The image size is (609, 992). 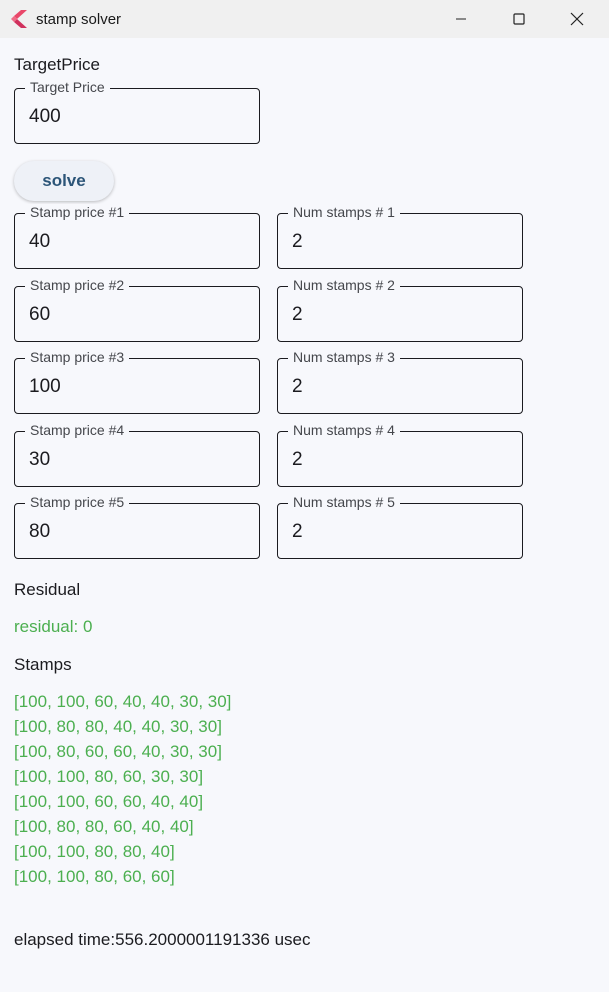 I want to click on stamp-price-field-3: Stamp price #3, so click(x=137, y=381).